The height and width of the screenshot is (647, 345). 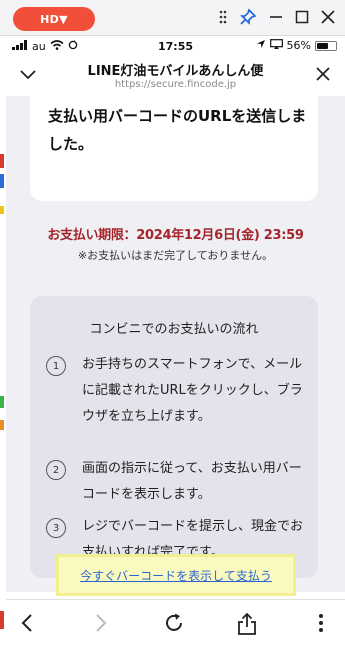 What do you see at coordinates (261, 45) in the screenshot?
I see `location-icon` at bounding box center [261, 45].